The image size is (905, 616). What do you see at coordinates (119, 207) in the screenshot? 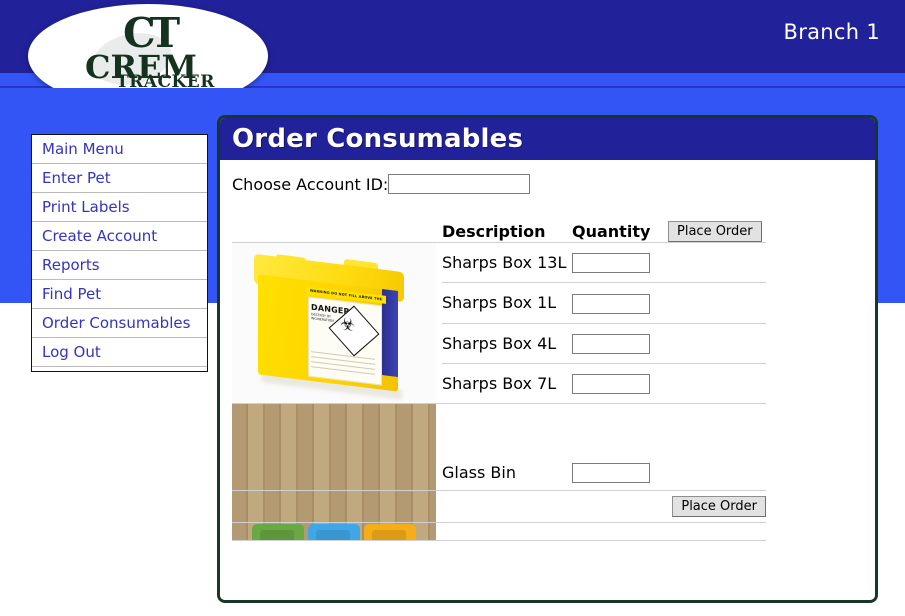
I see `sidebar-item-print-labels: Print Labels` at bounding box center [119, 207].